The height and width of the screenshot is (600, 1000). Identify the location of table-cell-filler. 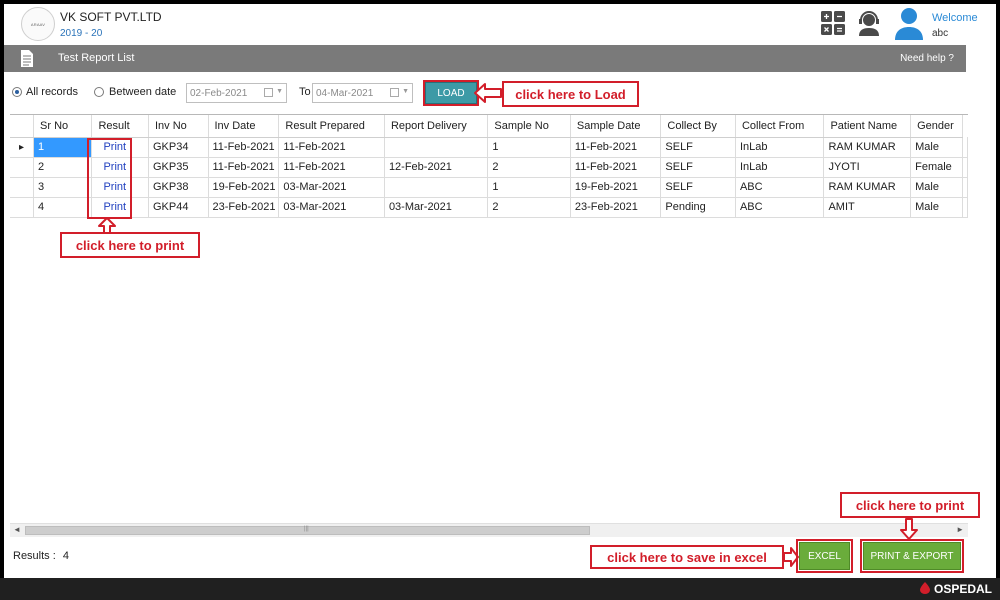
(965, 167).